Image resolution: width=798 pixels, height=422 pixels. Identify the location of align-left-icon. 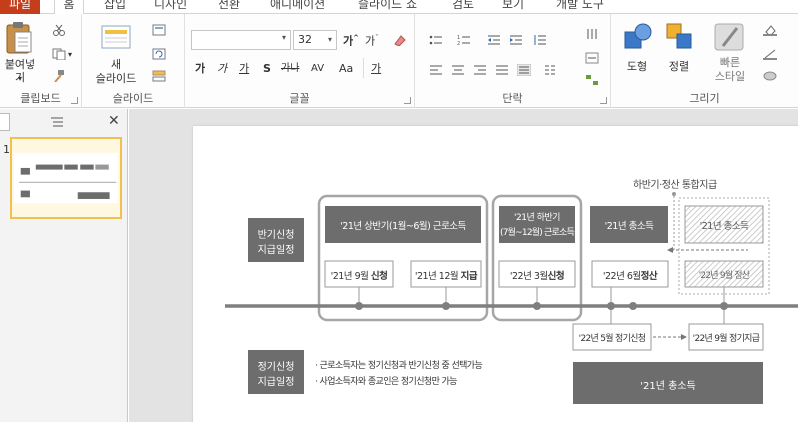
(436, 70).